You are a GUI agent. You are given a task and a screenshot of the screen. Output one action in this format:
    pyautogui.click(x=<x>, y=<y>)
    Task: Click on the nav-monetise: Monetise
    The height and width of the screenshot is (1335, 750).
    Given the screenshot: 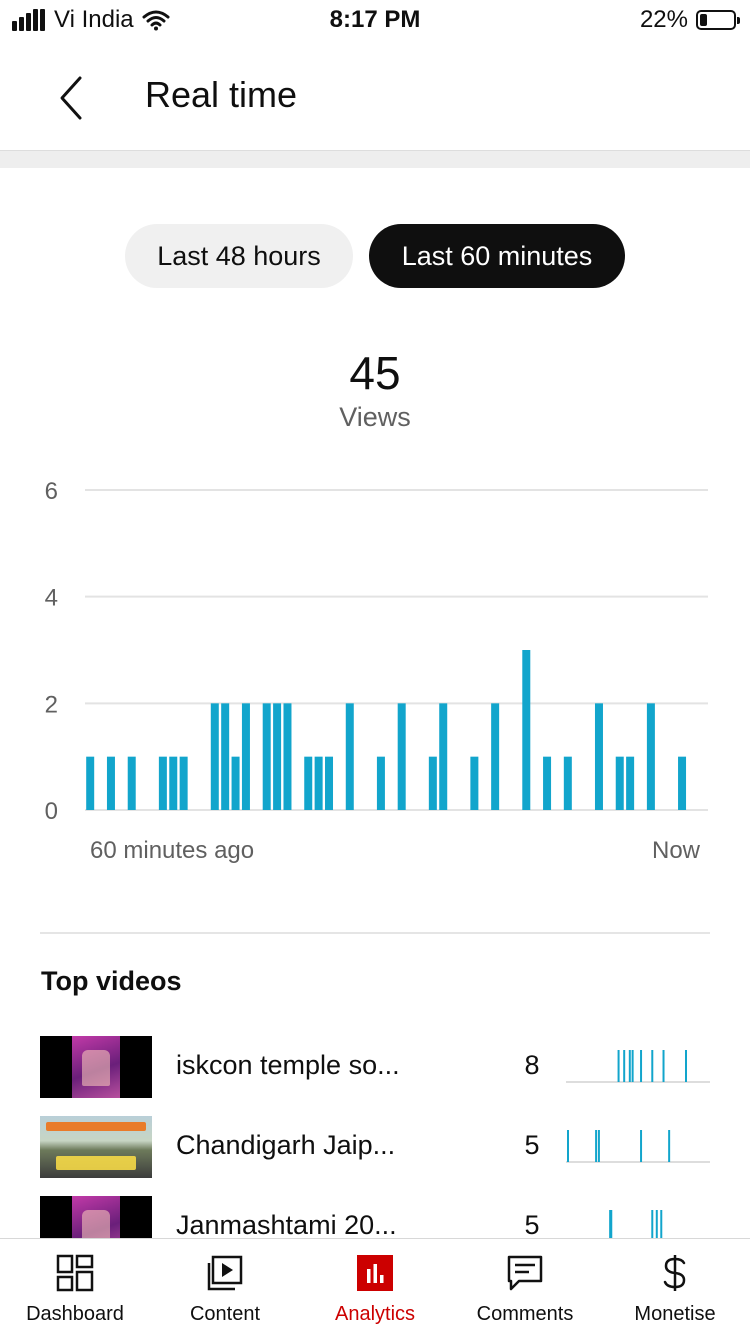 What is the action you would take?
    pyautogui.click(x=675, y=1287)
    